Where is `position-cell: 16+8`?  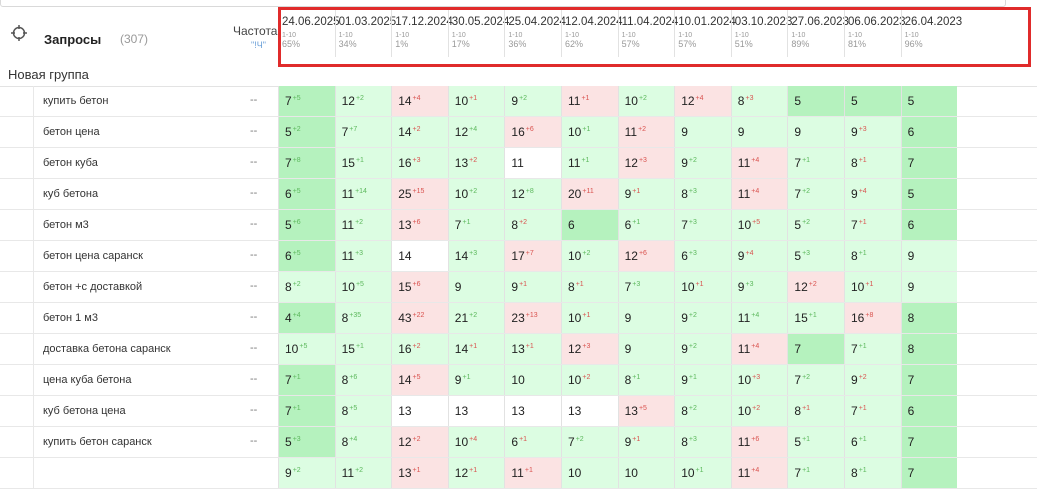 position-cell: 16+8 is located at coordinates (872, 318).